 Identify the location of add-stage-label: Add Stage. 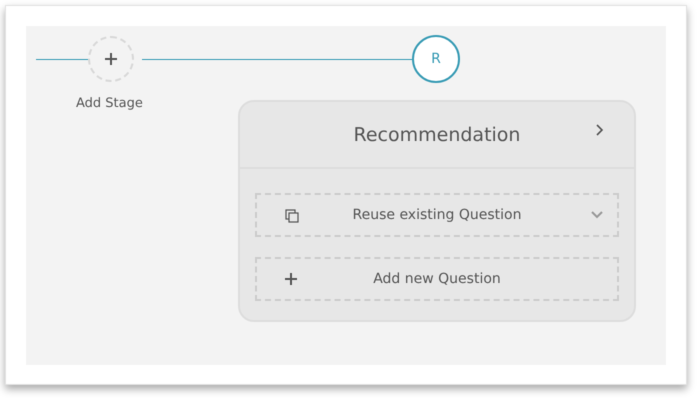
(109, 103).